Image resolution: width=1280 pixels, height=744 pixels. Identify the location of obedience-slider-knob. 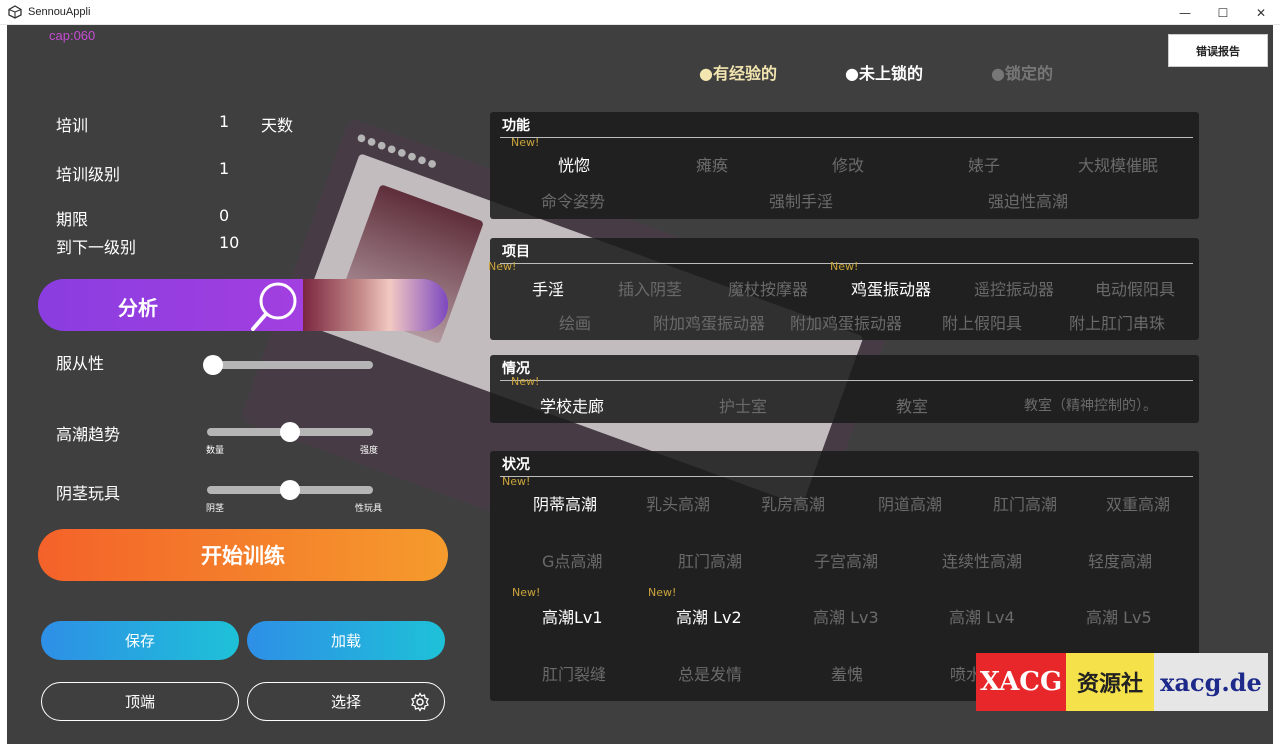
(213, 365).